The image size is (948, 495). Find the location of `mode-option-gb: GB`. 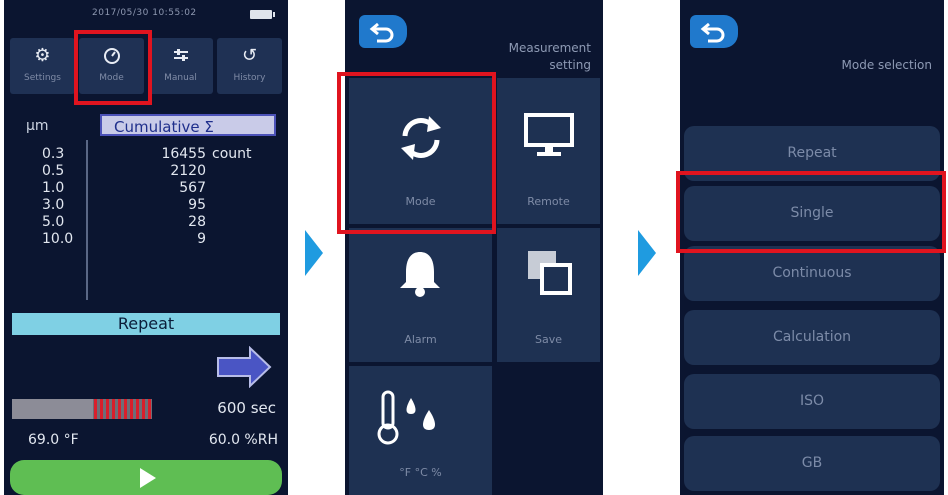

mode-option-gb: GB is located at coordinates (812, 463).